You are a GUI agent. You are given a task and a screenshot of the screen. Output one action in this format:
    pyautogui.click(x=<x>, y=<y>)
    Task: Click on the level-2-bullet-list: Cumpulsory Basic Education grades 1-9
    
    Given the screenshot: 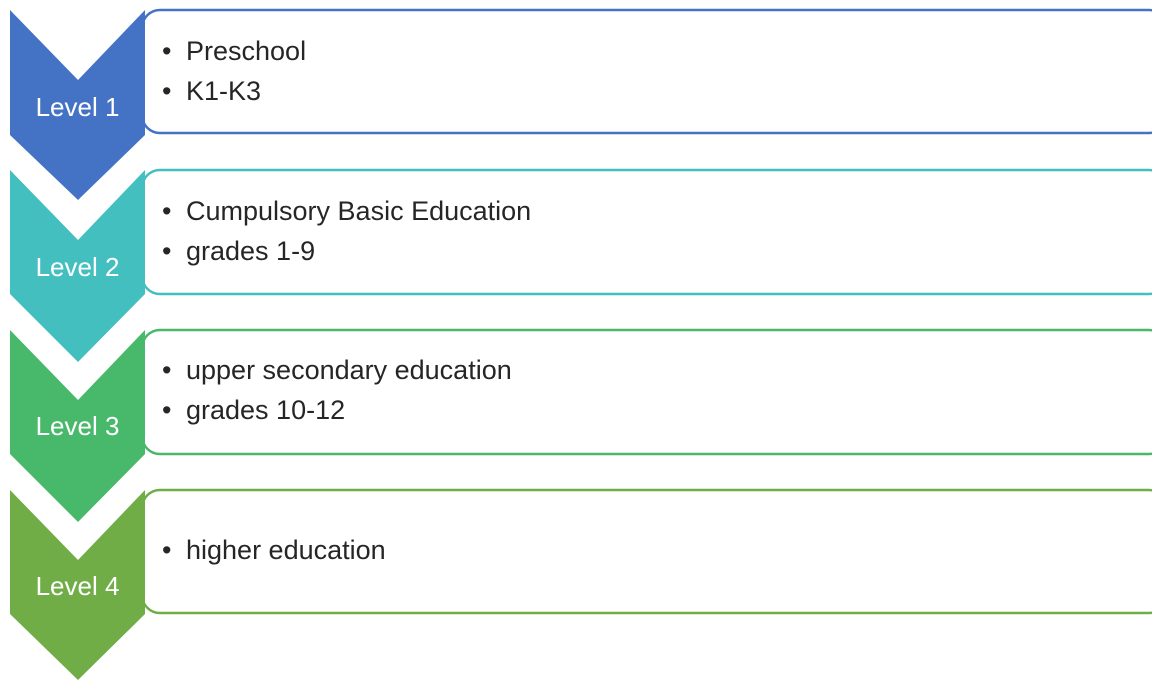 What is the action you would take?
    pyautogui.click(x=346, y=231)
    